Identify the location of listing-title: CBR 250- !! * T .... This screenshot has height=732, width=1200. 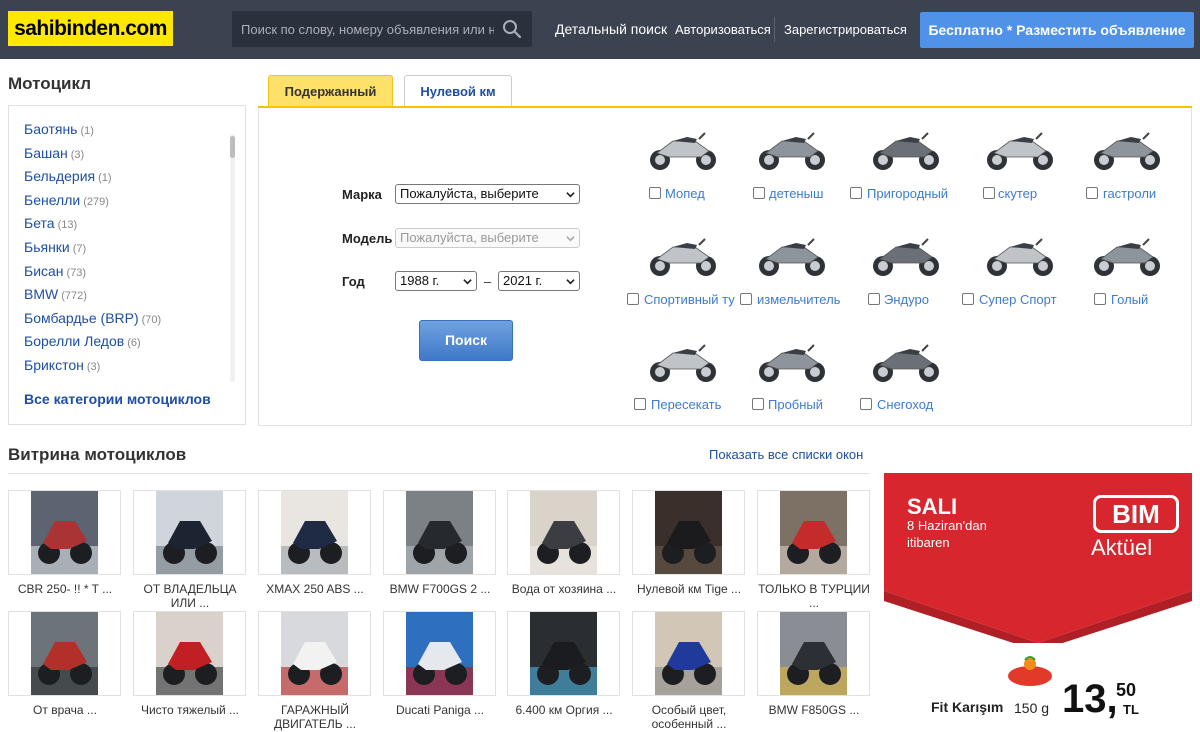
(65, 589).